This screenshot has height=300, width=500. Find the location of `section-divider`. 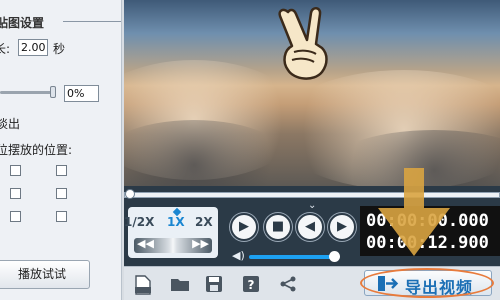

section-divider is located at coordinates (92, 21).